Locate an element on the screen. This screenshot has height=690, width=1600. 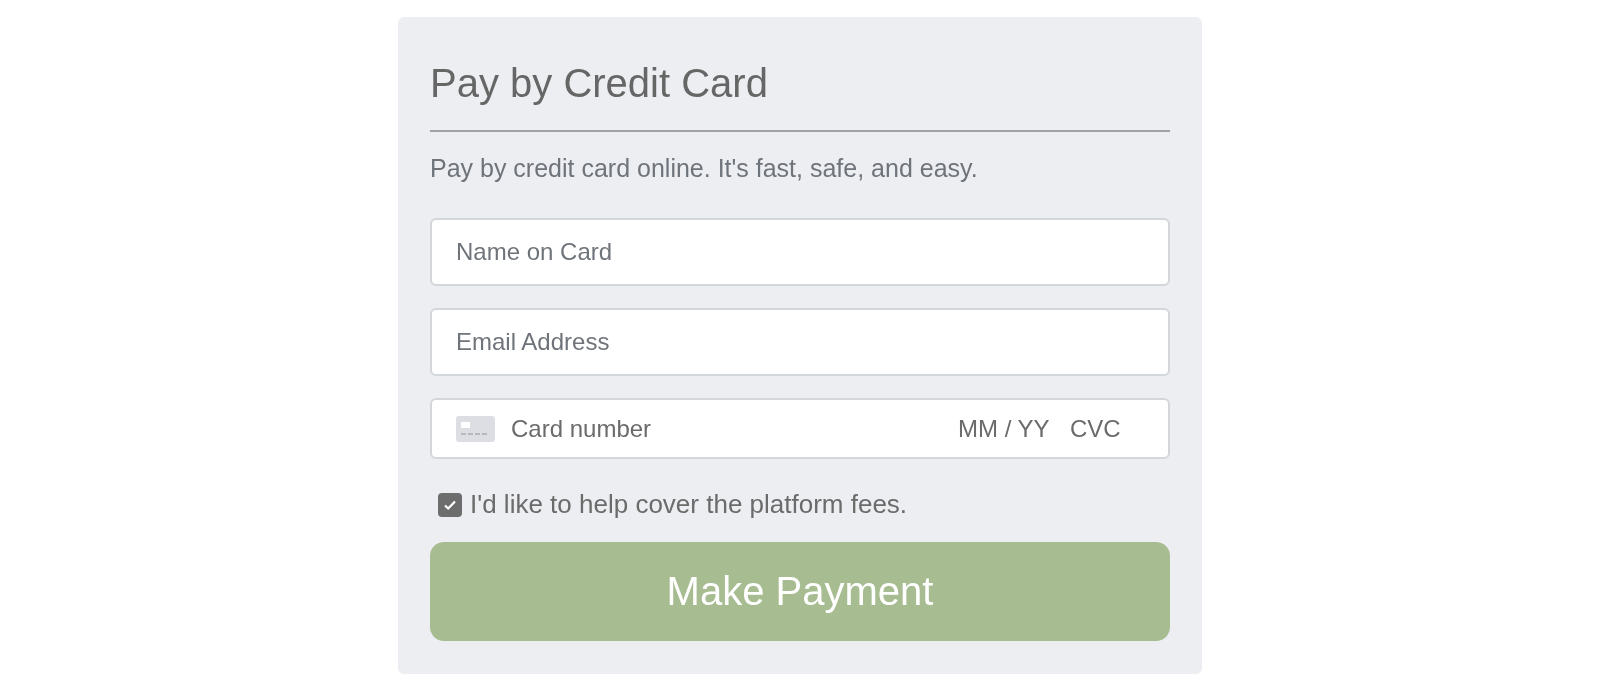
checkbox is located at coordinates (450, 504).